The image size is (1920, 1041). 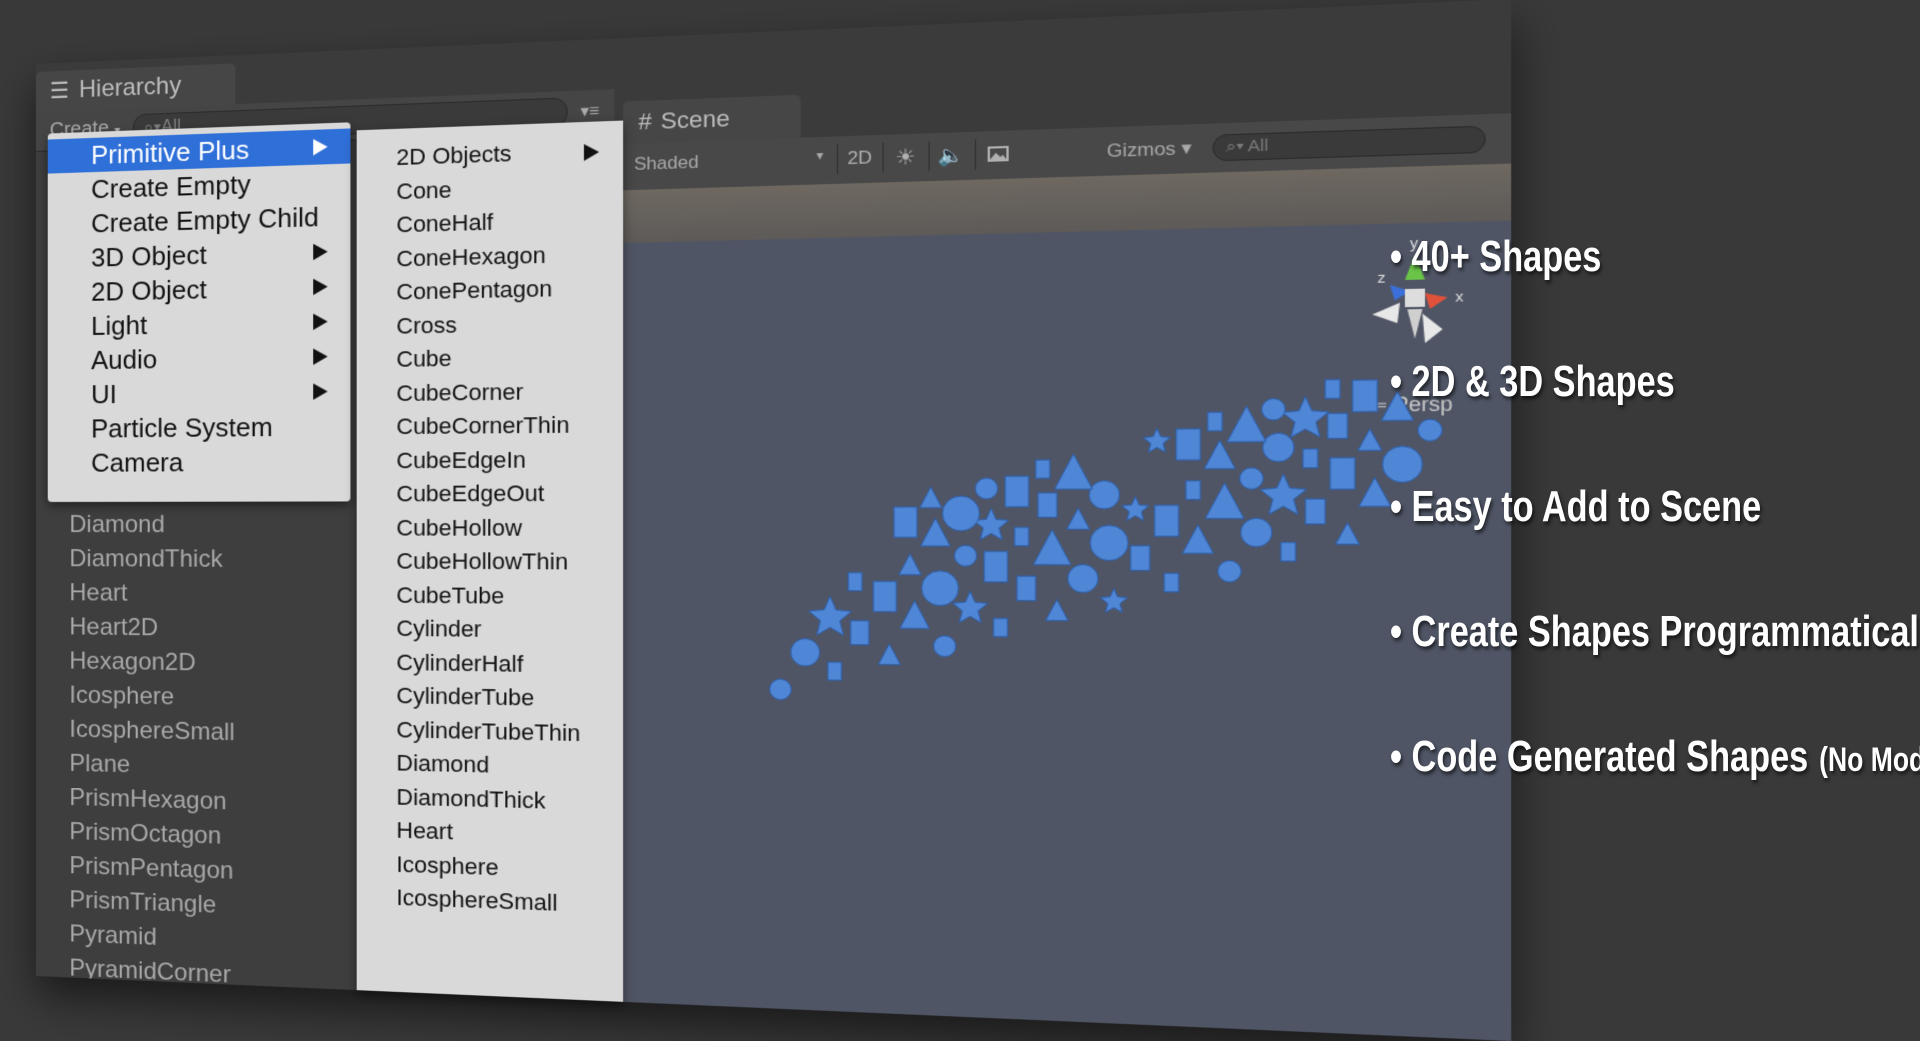 I want to click on lighting-toggle-icon: ☀, so click(x=905, y=157).